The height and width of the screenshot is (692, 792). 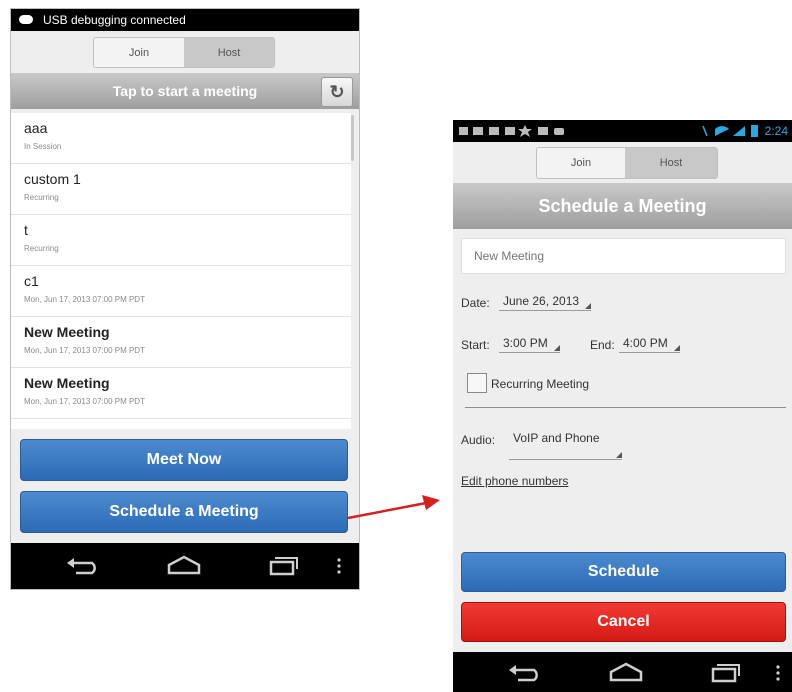 I want to click on meeting-name: aaa, so click(x=36, y=128).